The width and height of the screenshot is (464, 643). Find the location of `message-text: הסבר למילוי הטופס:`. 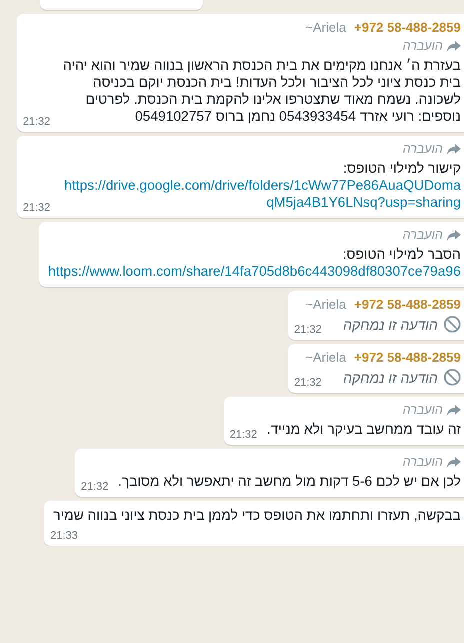

message-text: הסבר למילוי הטופס: is located at coordinates (401, 254).